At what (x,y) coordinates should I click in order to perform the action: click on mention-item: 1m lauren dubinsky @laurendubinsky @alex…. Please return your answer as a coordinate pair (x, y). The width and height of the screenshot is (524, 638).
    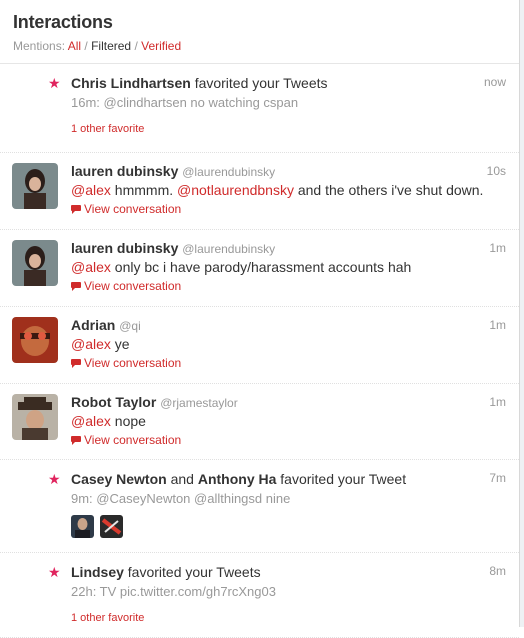
    Looking at the image, I should click on (259, 268).